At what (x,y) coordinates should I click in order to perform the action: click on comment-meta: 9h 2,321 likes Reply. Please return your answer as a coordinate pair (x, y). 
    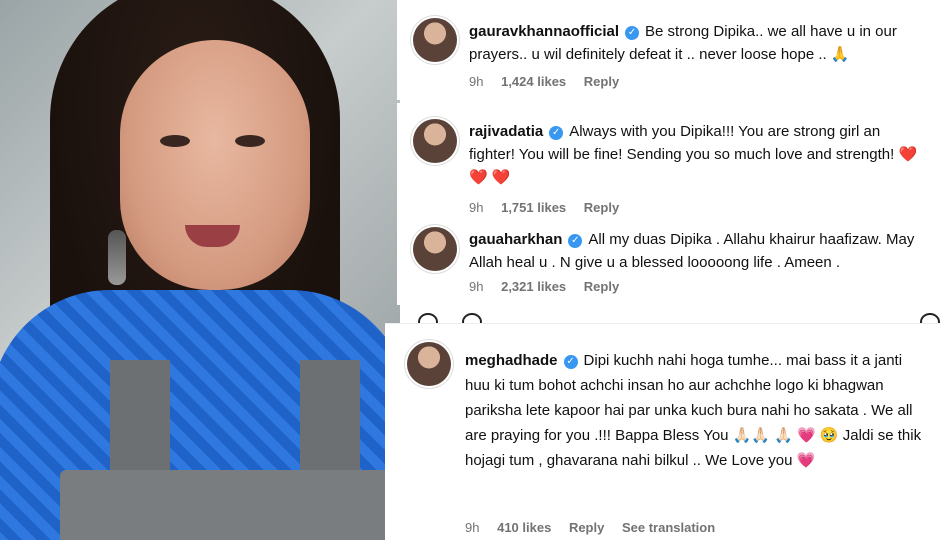
    Looking at the image, I should click on (551, 286).